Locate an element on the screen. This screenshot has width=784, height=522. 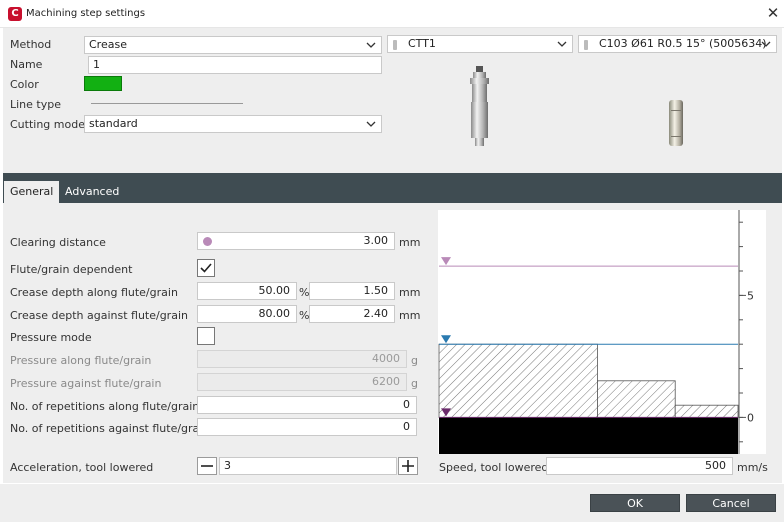
increment-button is located at coordinates (408, 466).